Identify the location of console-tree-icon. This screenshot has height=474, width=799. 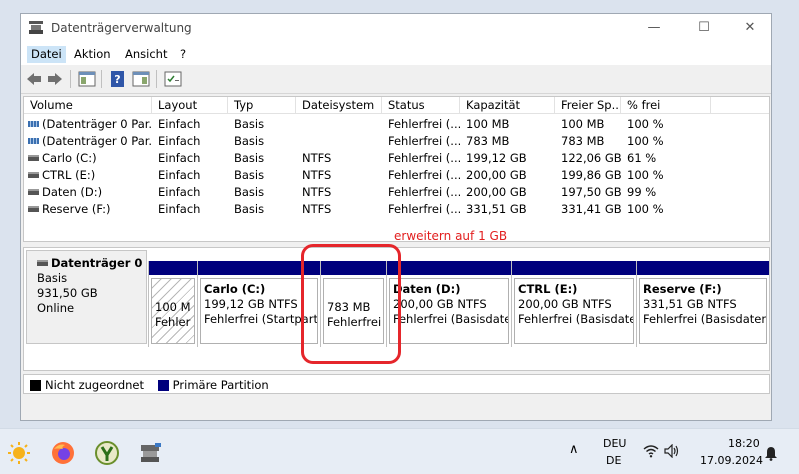
(87, 79).